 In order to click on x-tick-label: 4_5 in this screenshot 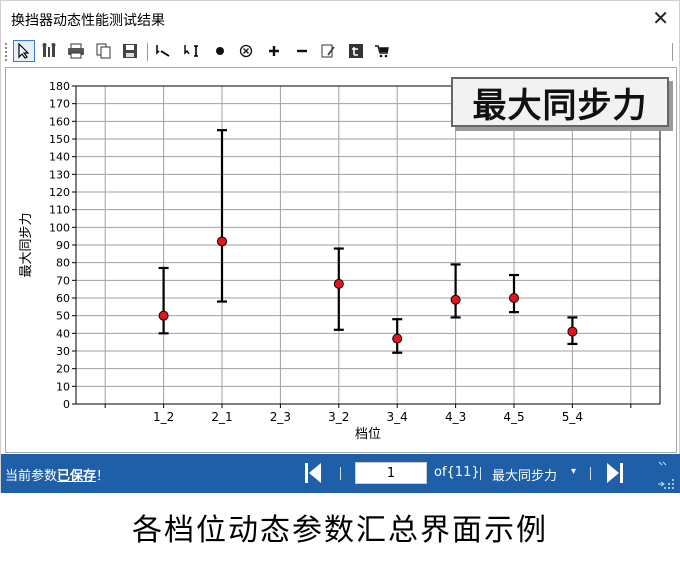, I will do `click(513, 417)`.